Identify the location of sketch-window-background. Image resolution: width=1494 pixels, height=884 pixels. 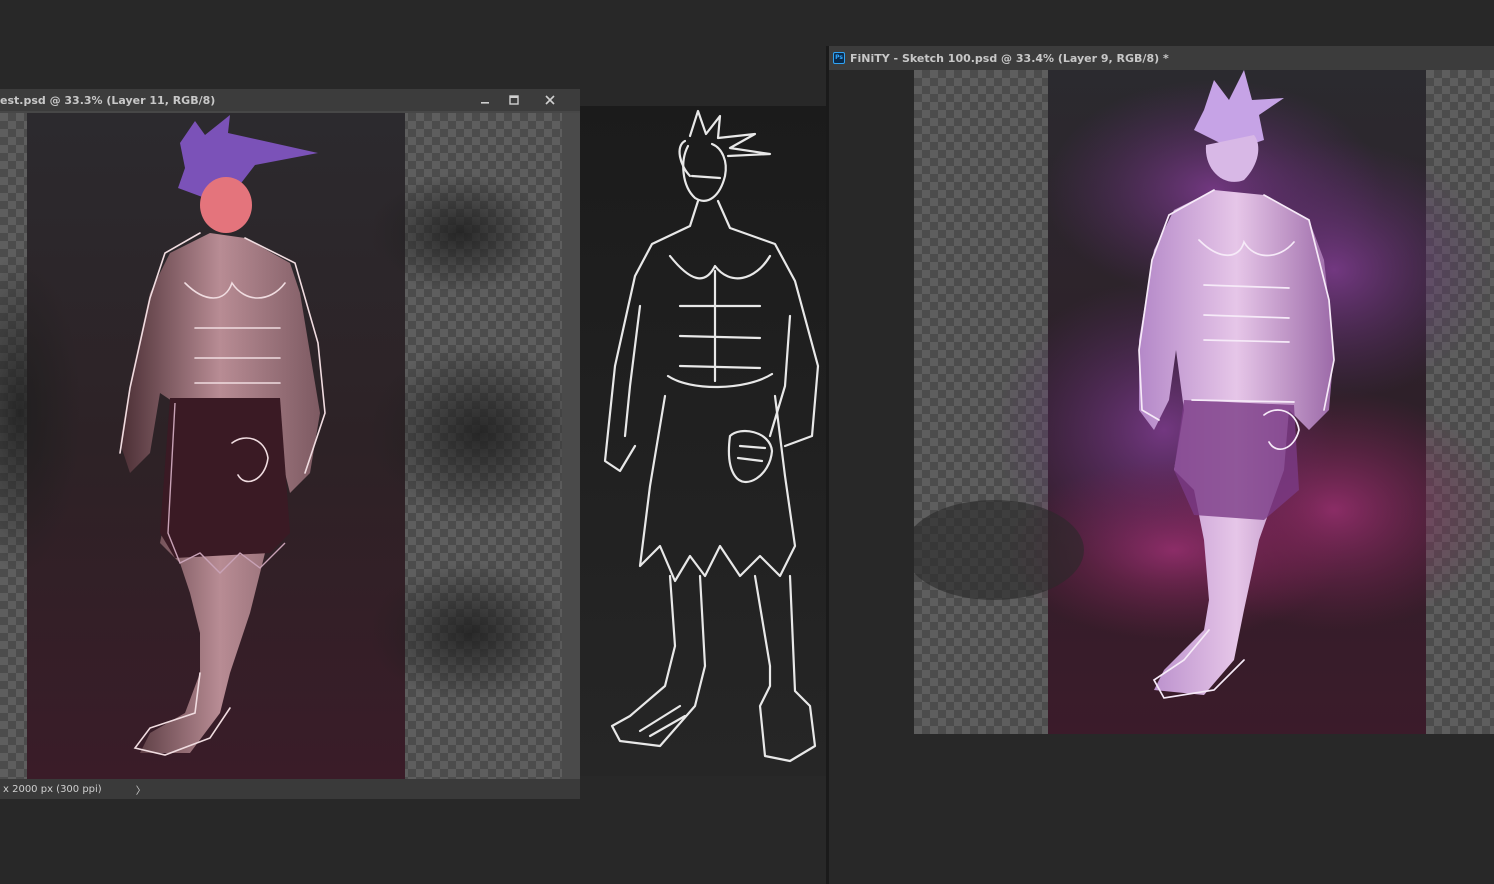
(704, 441).